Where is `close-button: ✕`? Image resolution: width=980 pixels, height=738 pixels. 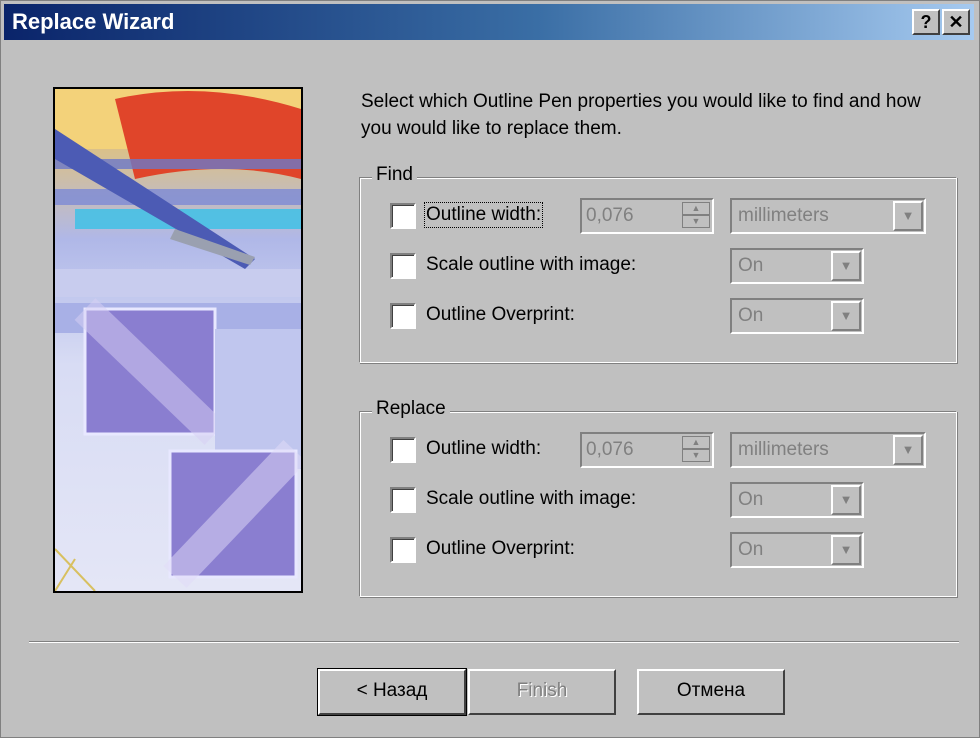
close-button: ✕ is located at coordinates (956, 22).